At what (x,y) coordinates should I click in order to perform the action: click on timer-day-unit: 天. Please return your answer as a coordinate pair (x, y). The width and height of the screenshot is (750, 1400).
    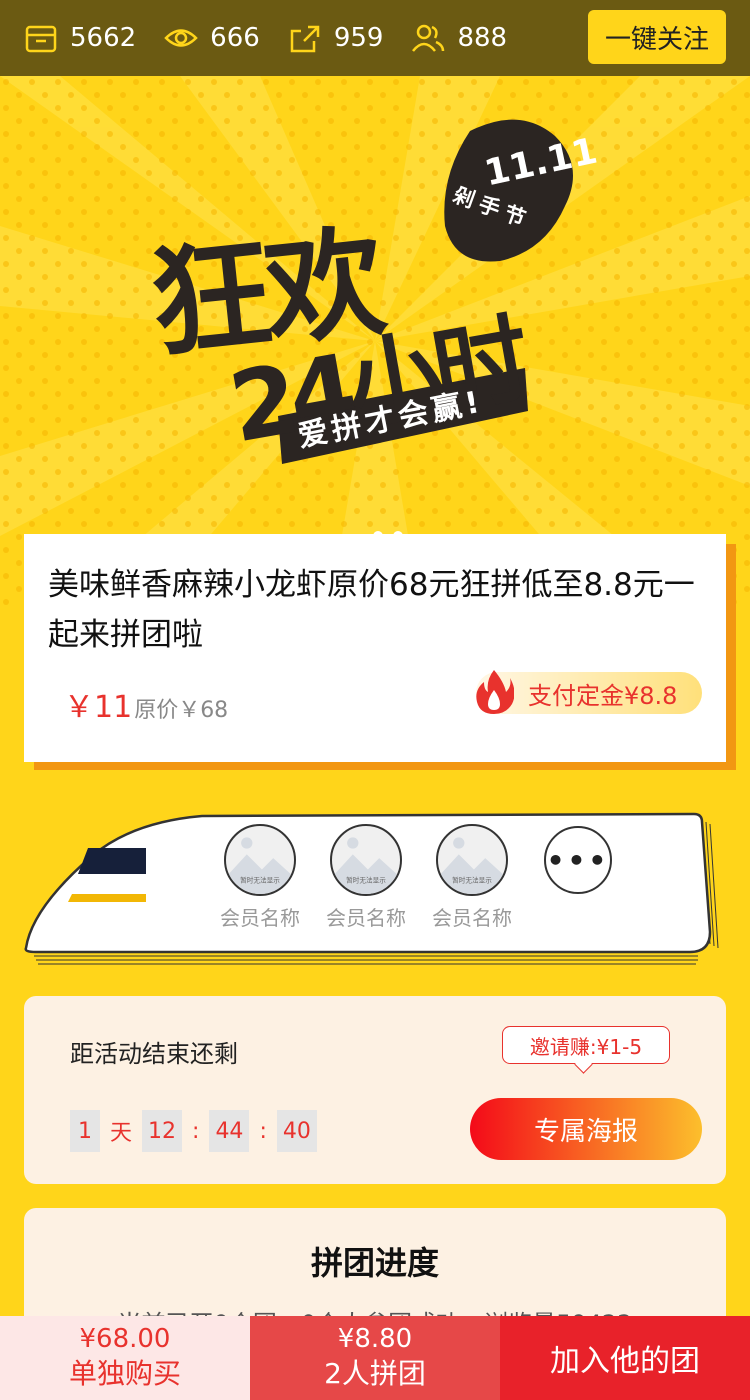
    Looking at the image, I should click on (121, 1133).